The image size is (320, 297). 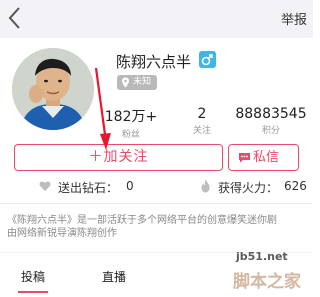 I want to click on back-arrow-icon, so click(x=15, y=18).